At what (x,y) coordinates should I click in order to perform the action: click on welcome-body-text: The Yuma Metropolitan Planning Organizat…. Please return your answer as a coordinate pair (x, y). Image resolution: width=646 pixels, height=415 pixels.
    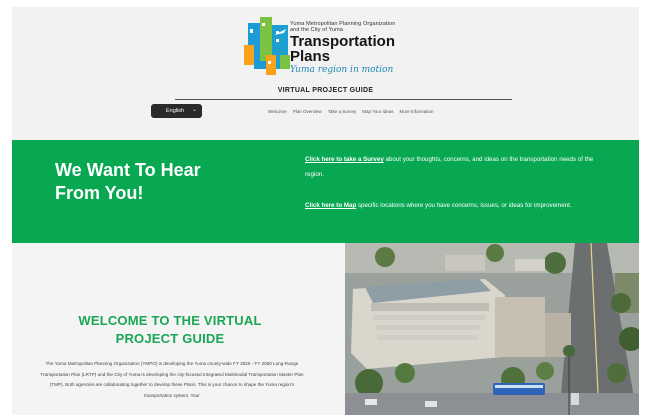
    Looking at the image, I should click on (172, 379).